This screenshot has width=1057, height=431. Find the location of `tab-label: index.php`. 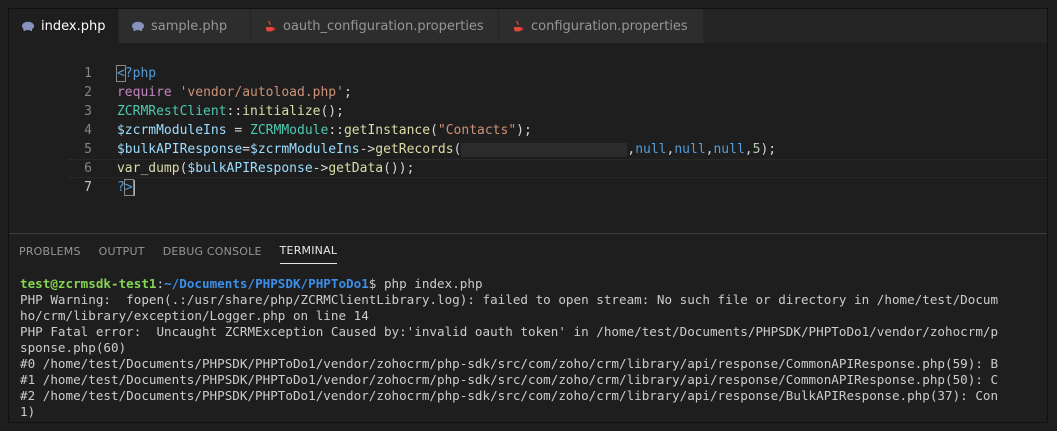

tab-label: index.php is located at coordinates (73, 26).